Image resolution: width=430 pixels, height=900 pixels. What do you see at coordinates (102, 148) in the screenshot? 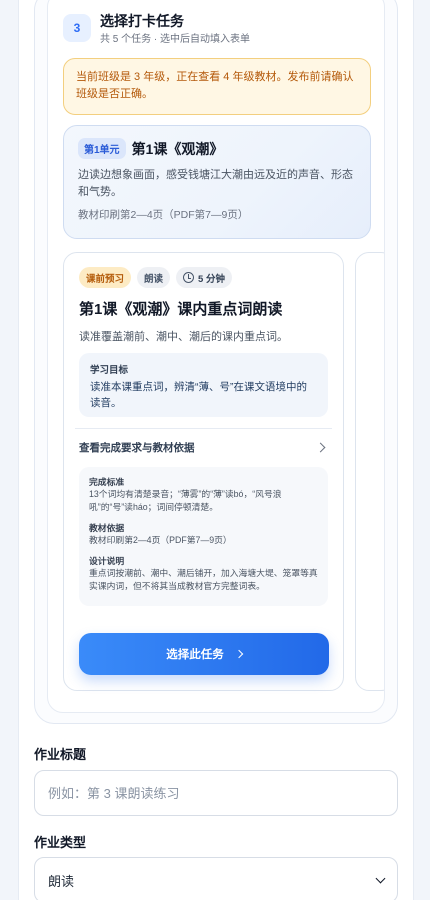
I see `unit-tag: 第1单元` at bounding box center [102, 148].